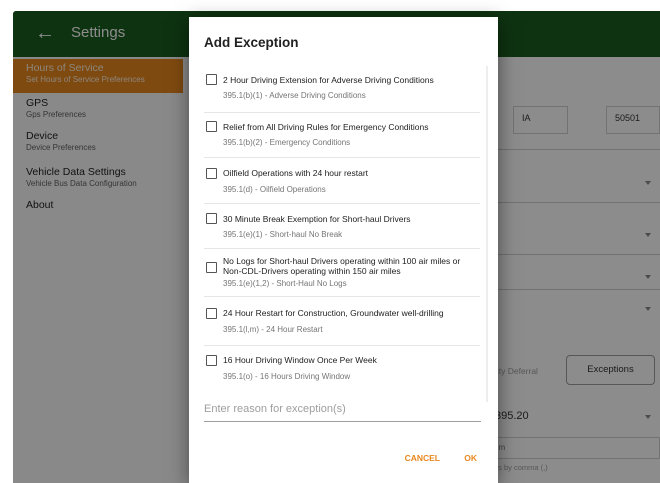  Describe the element at coordinates (98, 143) in the screenshot. I see `sidebar-item-device: Device Device Preferences` at that location.